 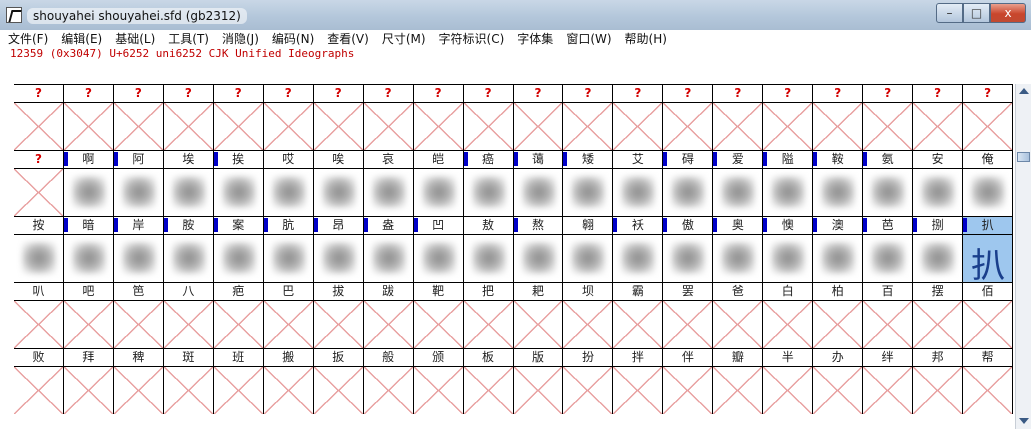 What do you see at coordinates (404, 39) in the screenshot?
I see `menu-item: 尺寸(M)` at bounding box center [404, 39].